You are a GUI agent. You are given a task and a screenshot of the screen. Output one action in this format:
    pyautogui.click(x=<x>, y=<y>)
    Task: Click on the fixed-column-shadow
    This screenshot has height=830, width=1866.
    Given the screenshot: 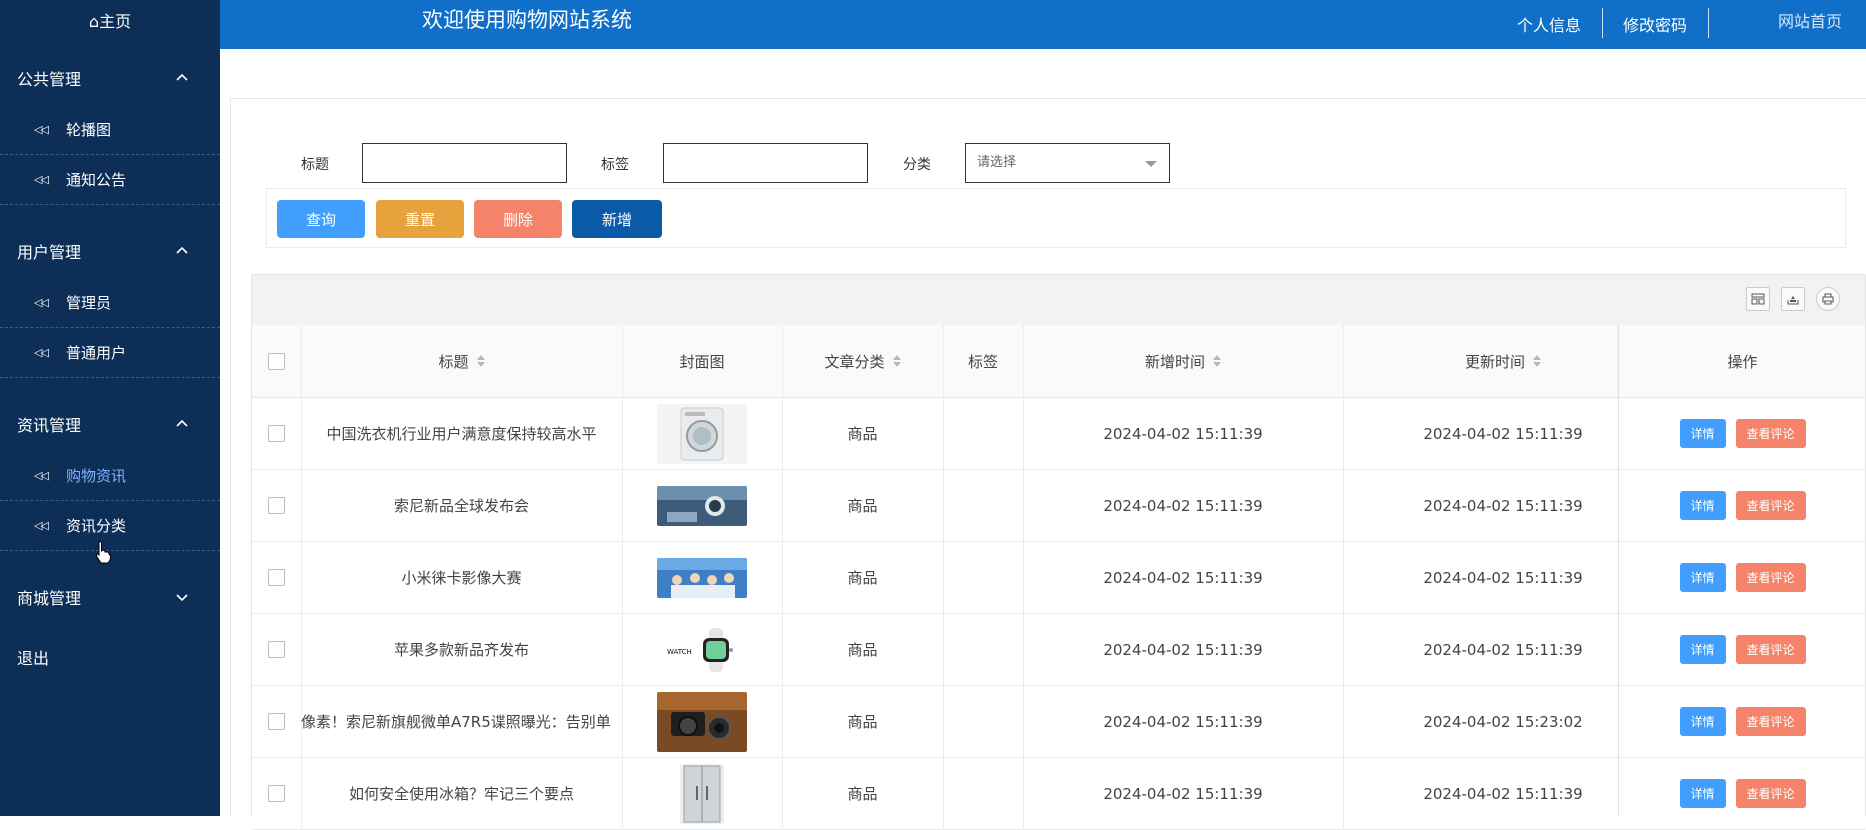 What is the action you would take?
    pyautogui.click(x=1618, y=571)
    